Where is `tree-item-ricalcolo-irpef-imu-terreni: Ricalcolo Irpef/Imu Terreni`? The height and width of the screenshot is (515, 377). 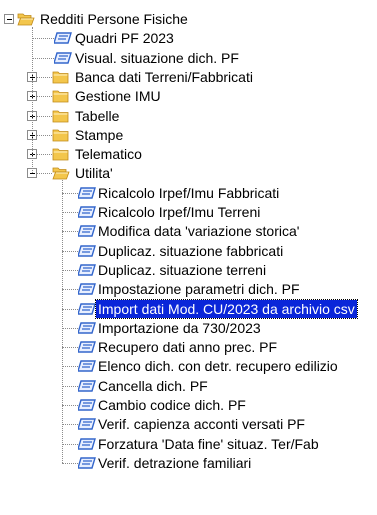
tree-item-ricalcolo-irpef-imu-terreni: Ricalcolo Irpef/Imu Terreni is located at coordinates (179, 212).